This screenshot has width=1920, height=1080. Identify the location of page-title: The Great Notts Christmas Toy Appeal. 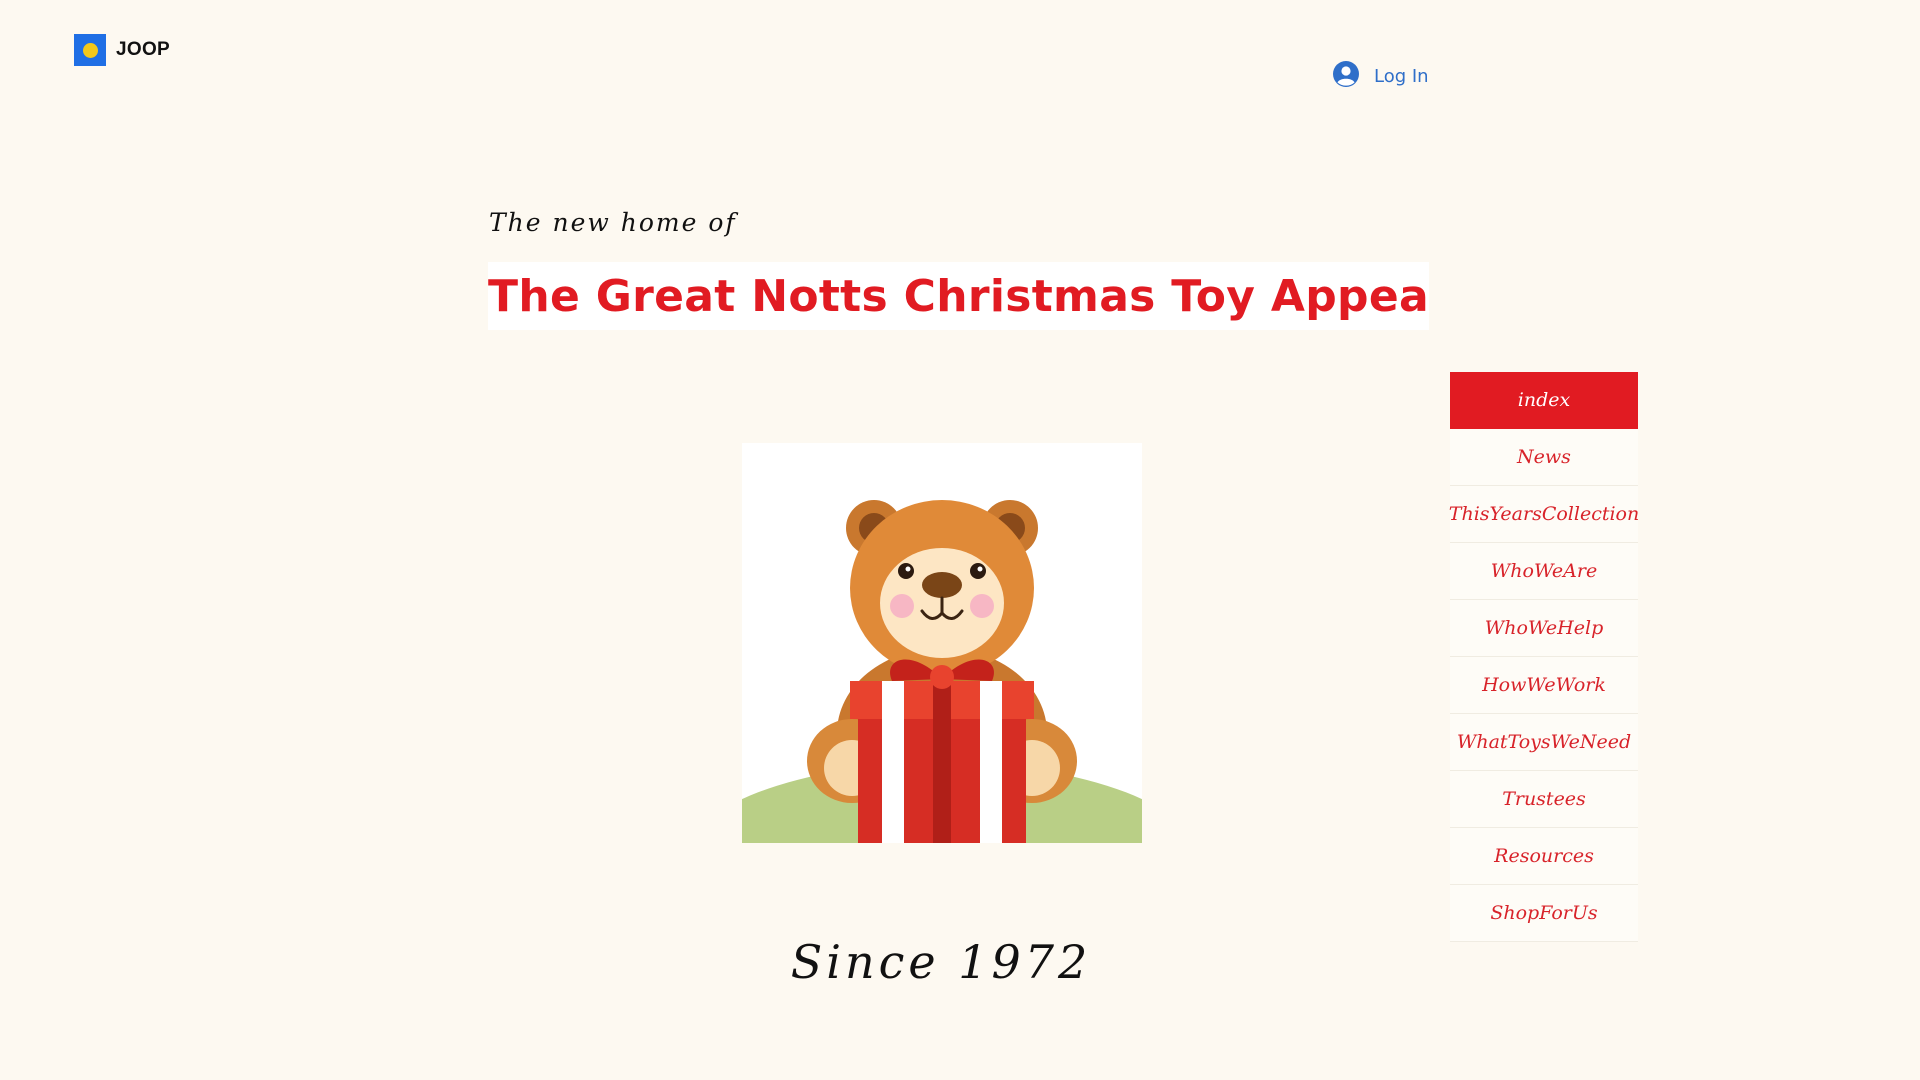
(958, 296).